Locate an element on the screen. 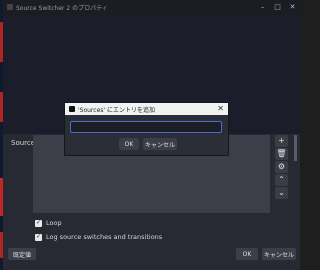 This screenshot has height=270, width=320. sources-toolbar: + 🗑 ⚙ ⌃ ⌄ is located at coordinates (281, 167).